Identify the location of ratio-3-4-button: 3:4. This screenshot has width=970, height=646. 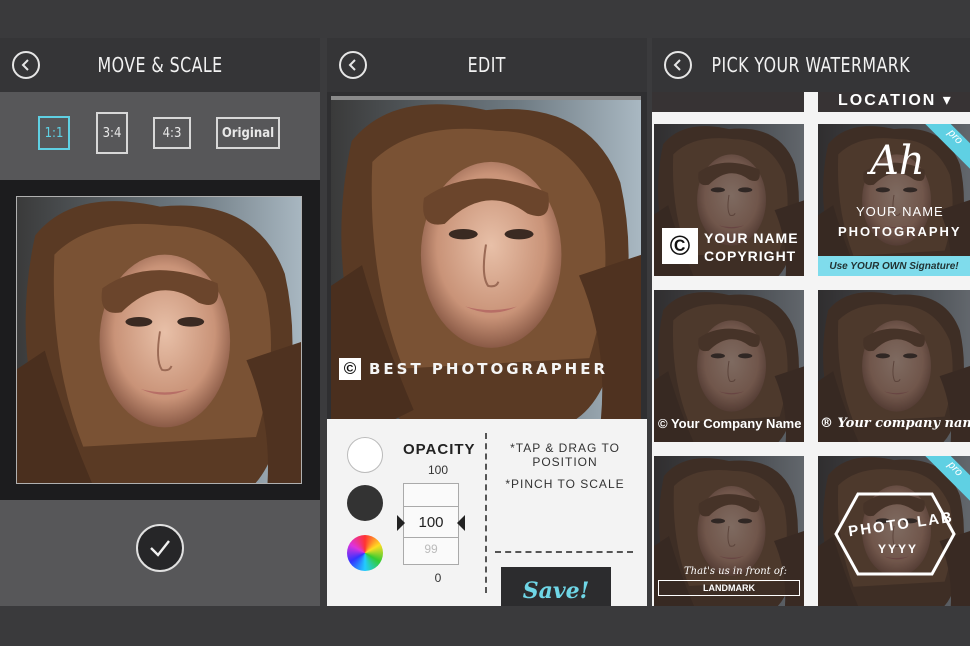
(112, 133).